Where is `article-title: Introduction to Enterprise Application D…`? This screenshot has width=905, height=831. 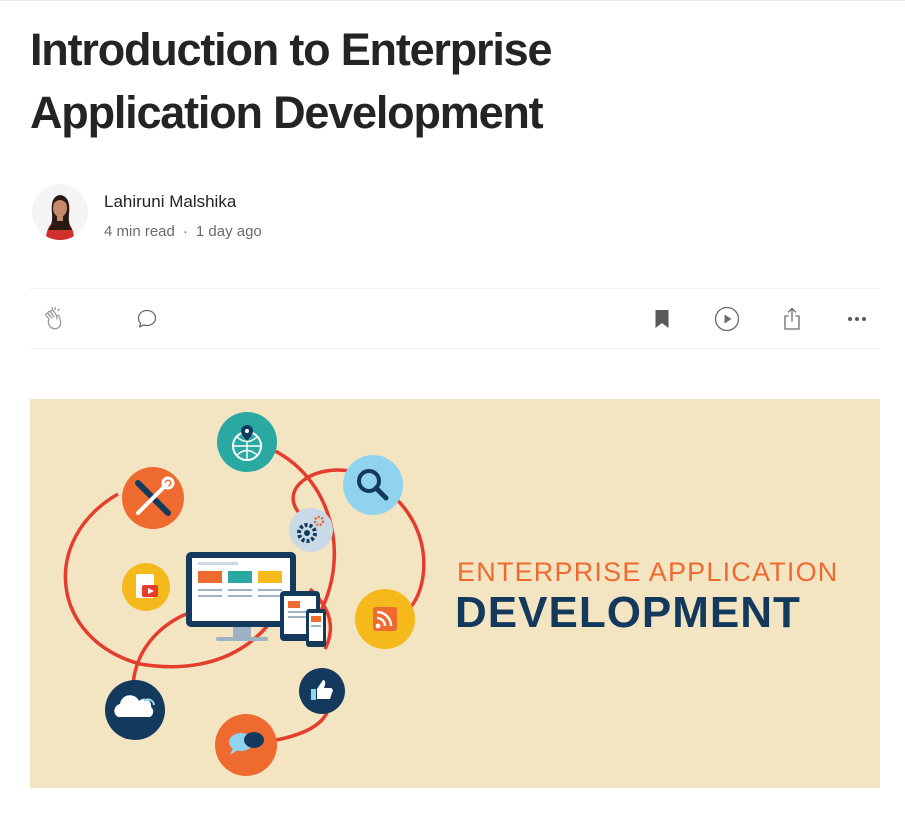
article-title: Introduction to Enterprise Application D… is located at coordinates (291, 81).